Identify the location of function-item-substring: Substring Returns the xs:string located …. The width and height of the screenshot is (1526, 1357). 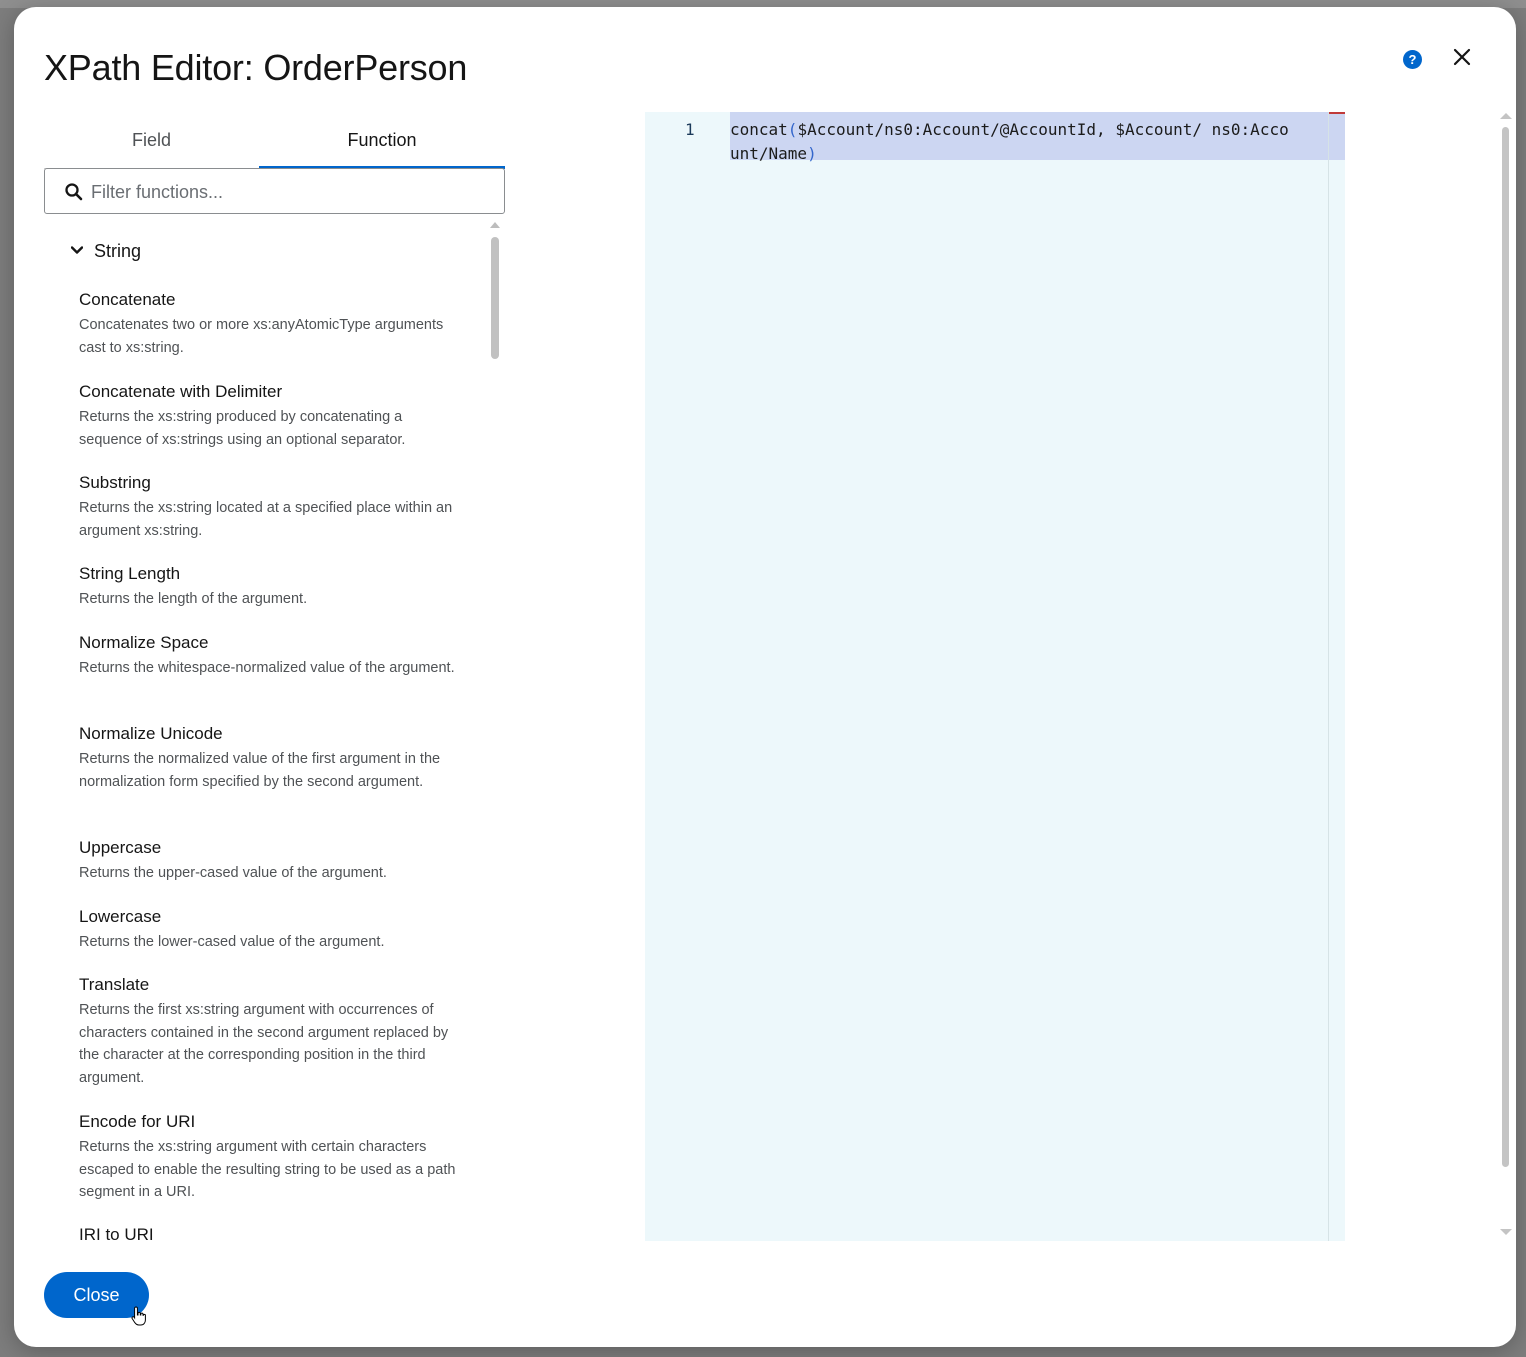
(269, 507).